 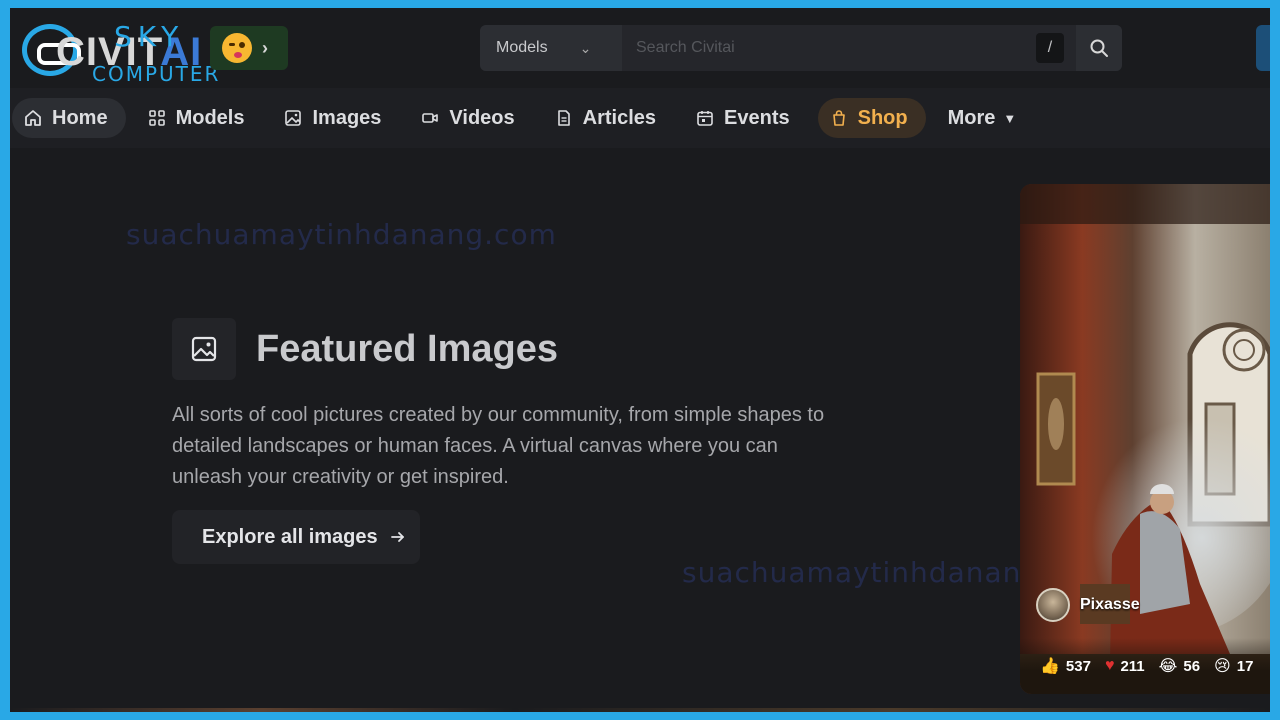 I want to click on nav-home: Home, so click(x=69, y=118).